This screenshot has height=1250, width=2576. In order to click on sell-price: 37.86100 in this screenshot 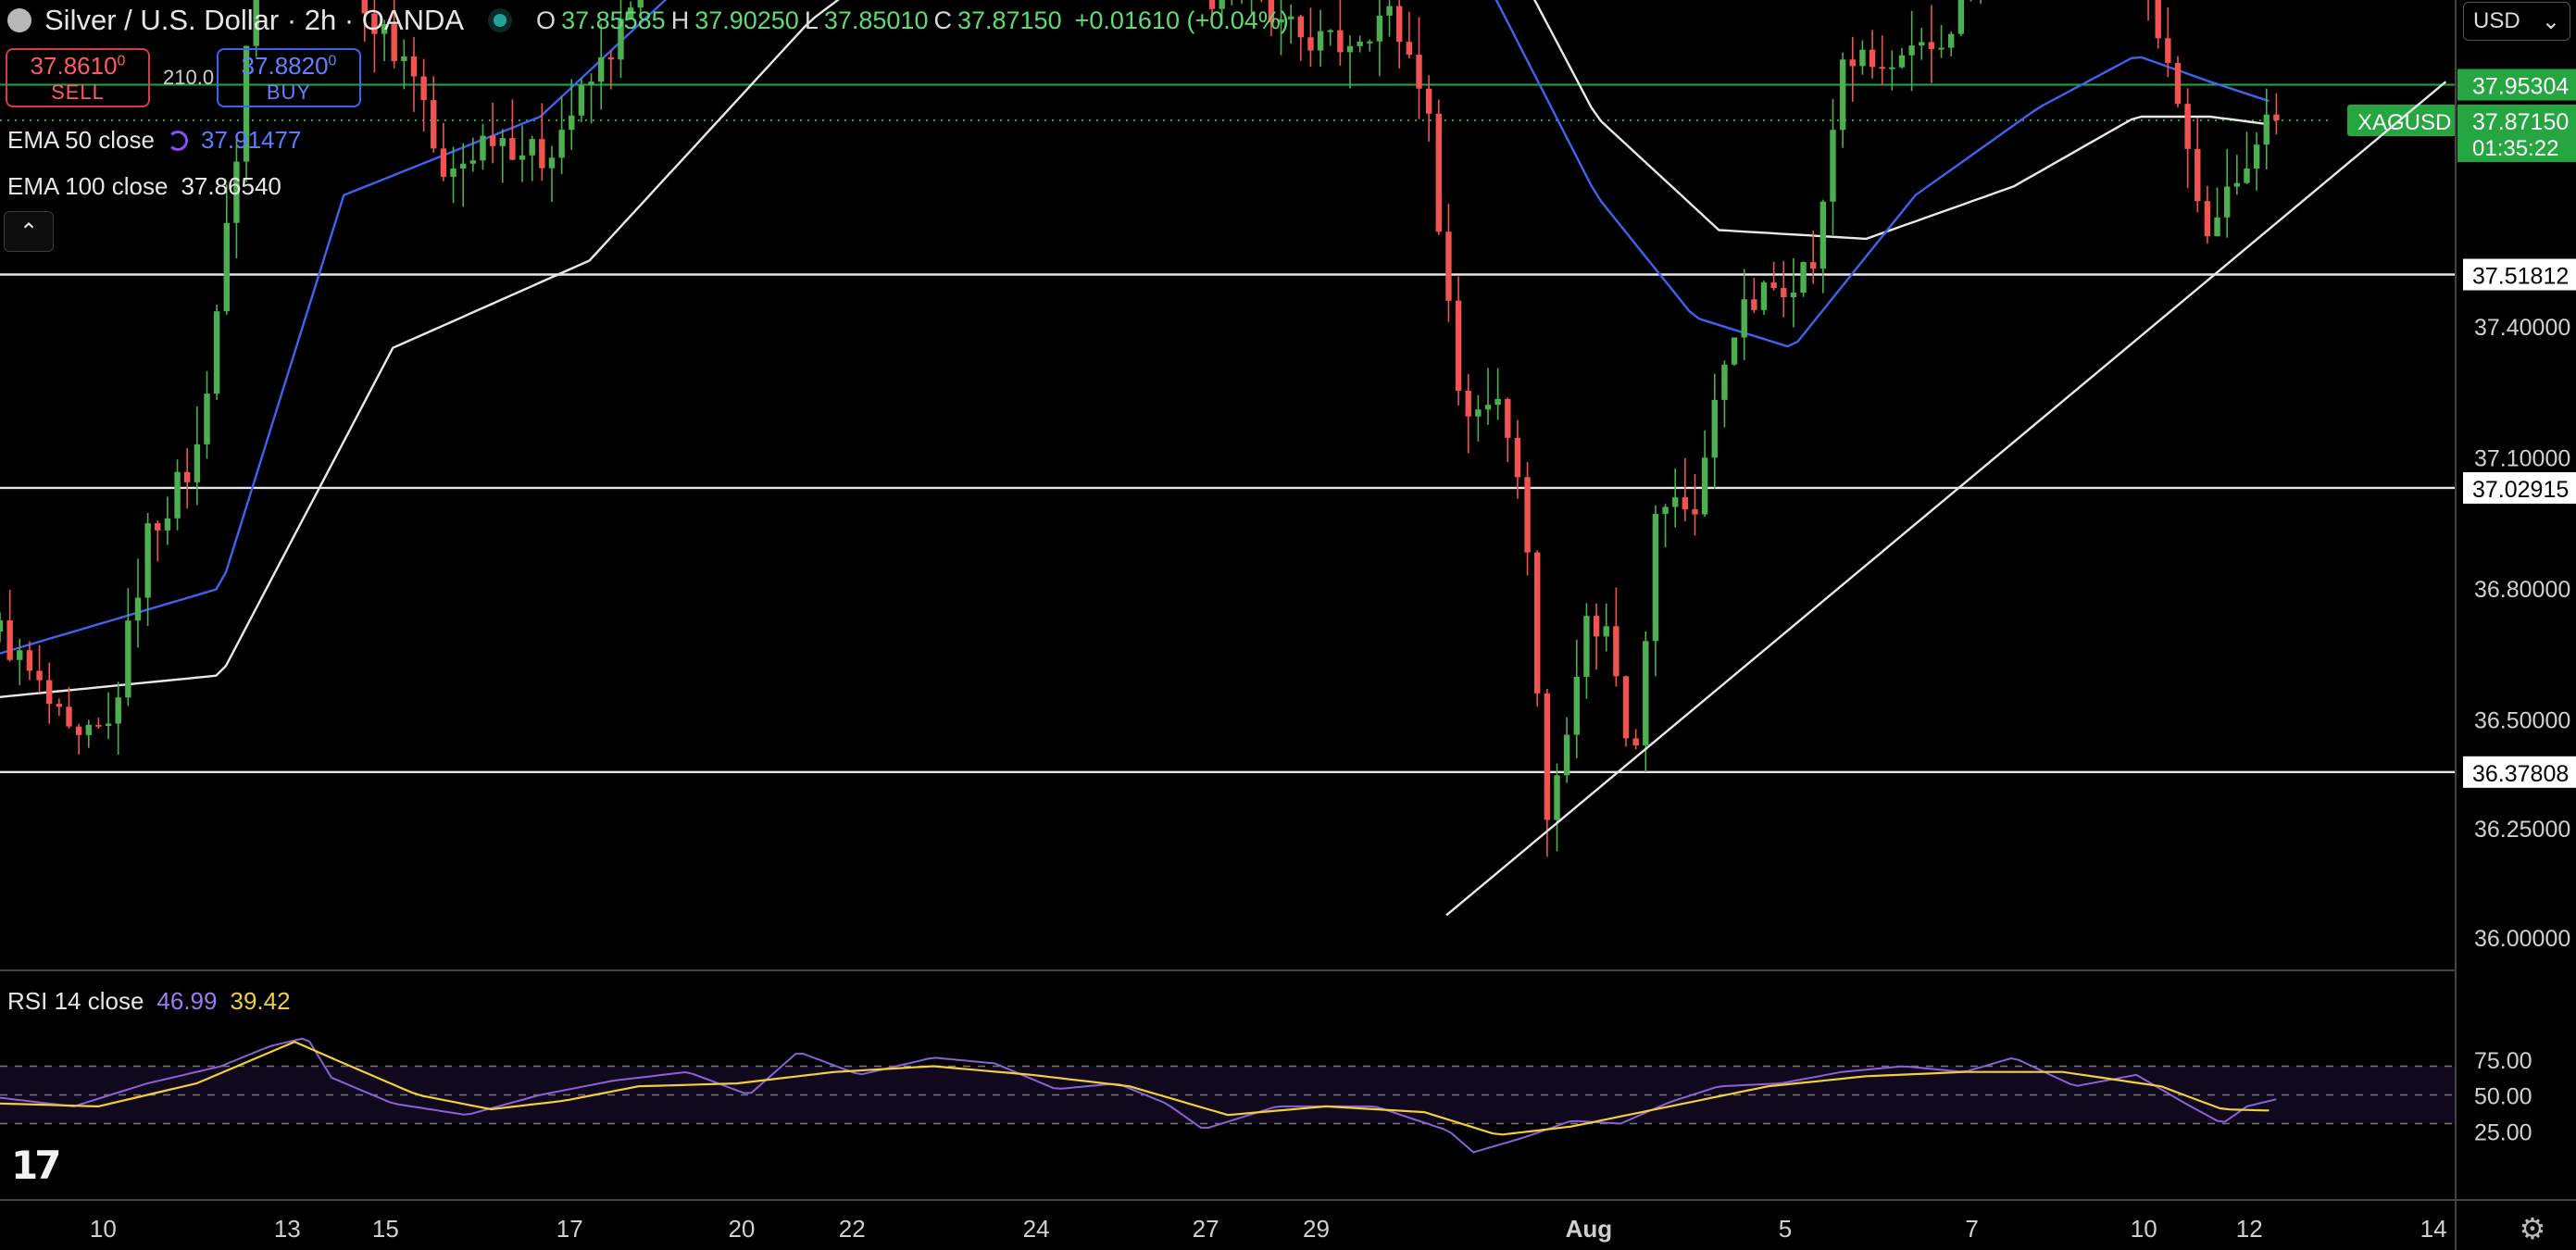, I will do `click(78, 66)`.